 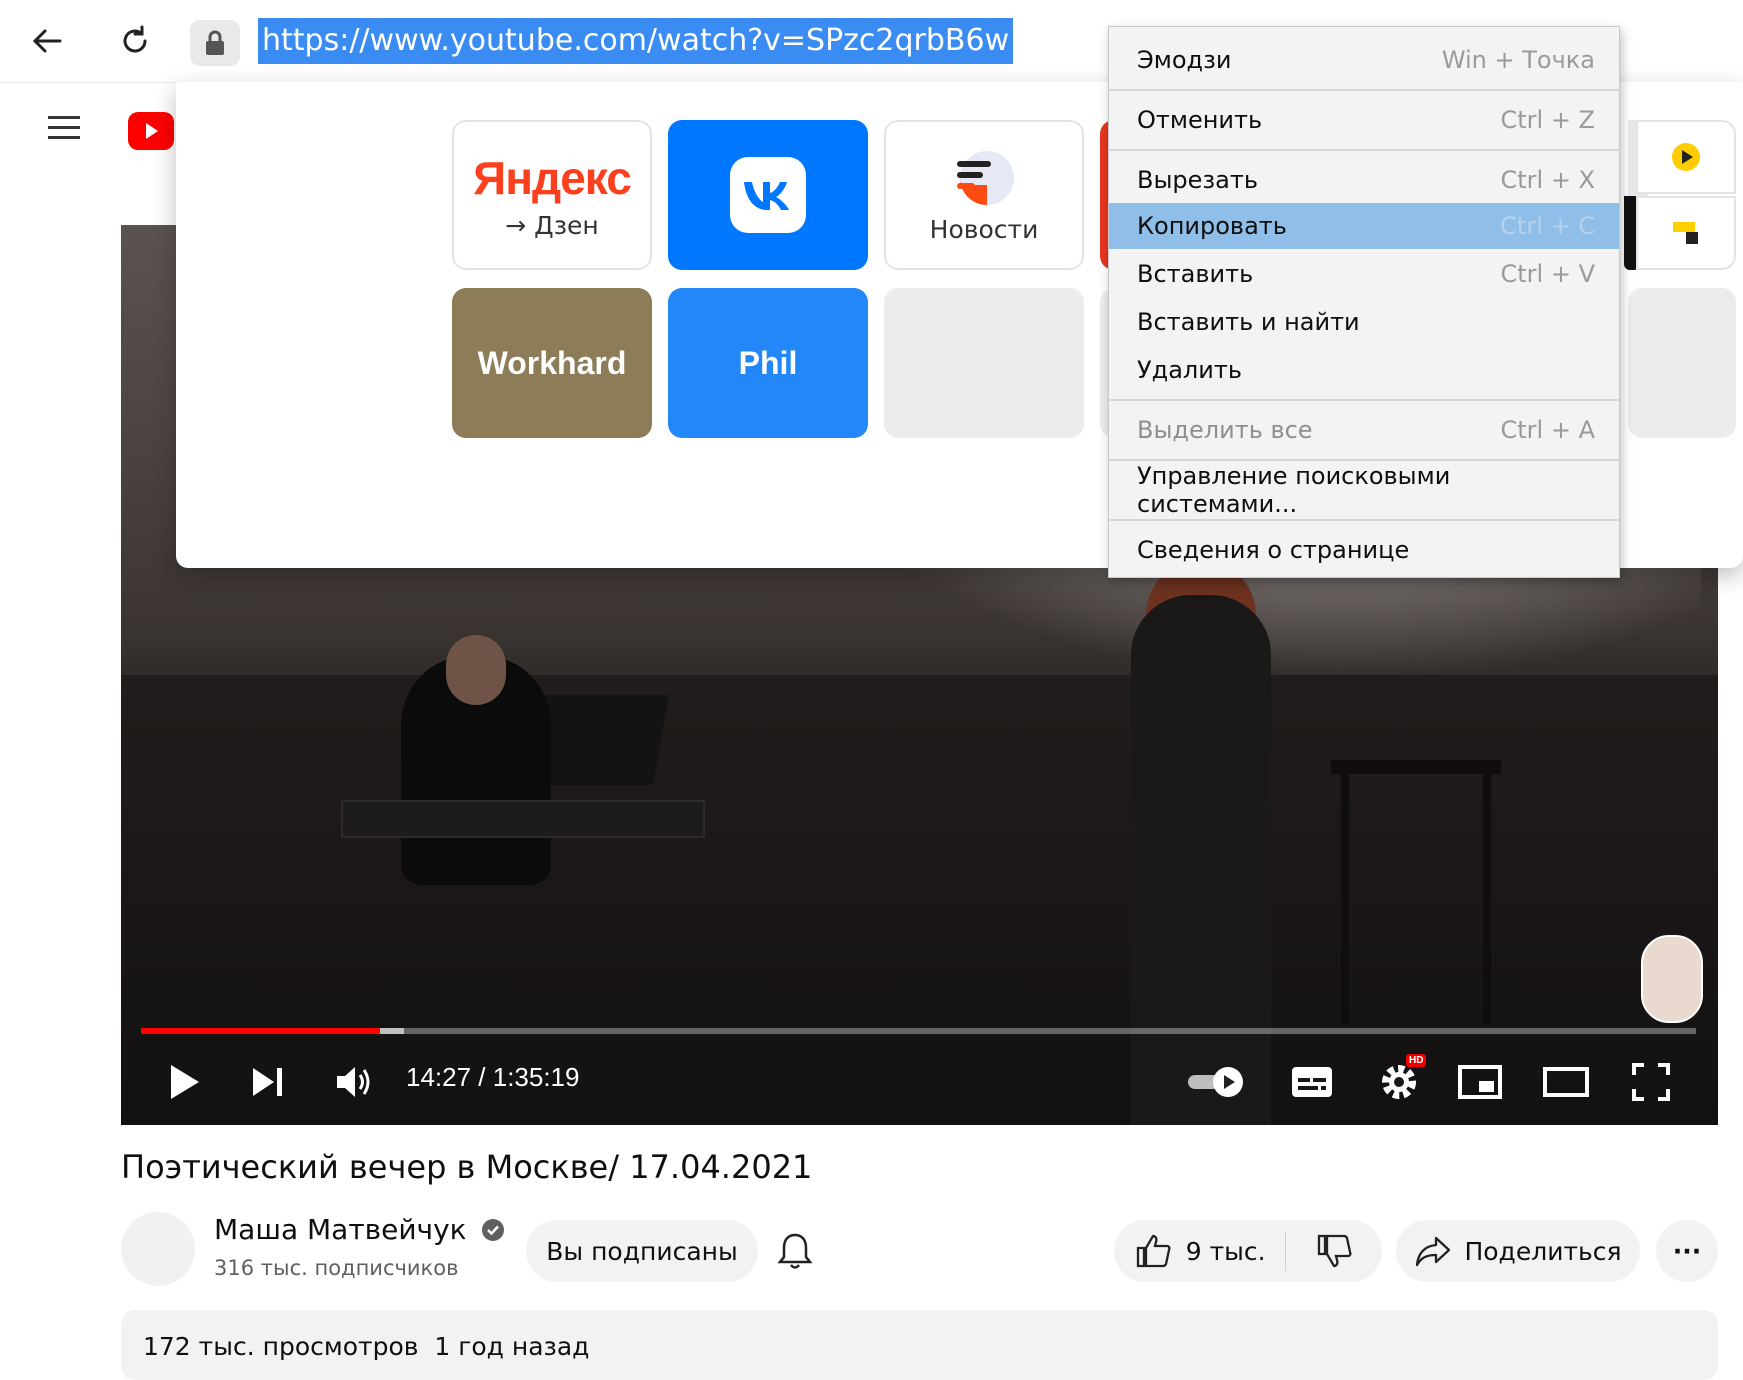 I want to click on yandex-logo: Яндекс, so click(x=552, y=177).